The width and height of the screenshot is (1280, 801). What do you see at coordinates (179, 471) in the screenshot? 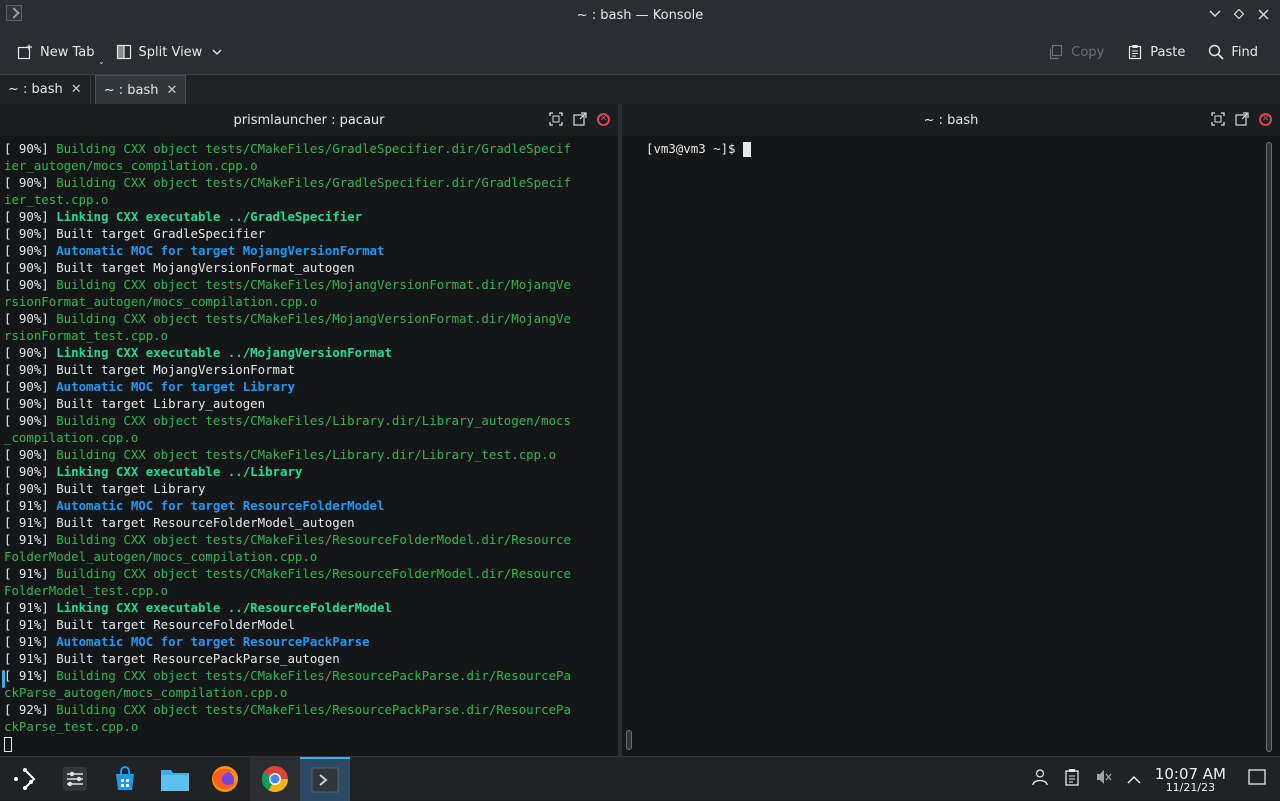
I see `build-message: Linking CXX executable ../Library` at bounding box center [179, 471].